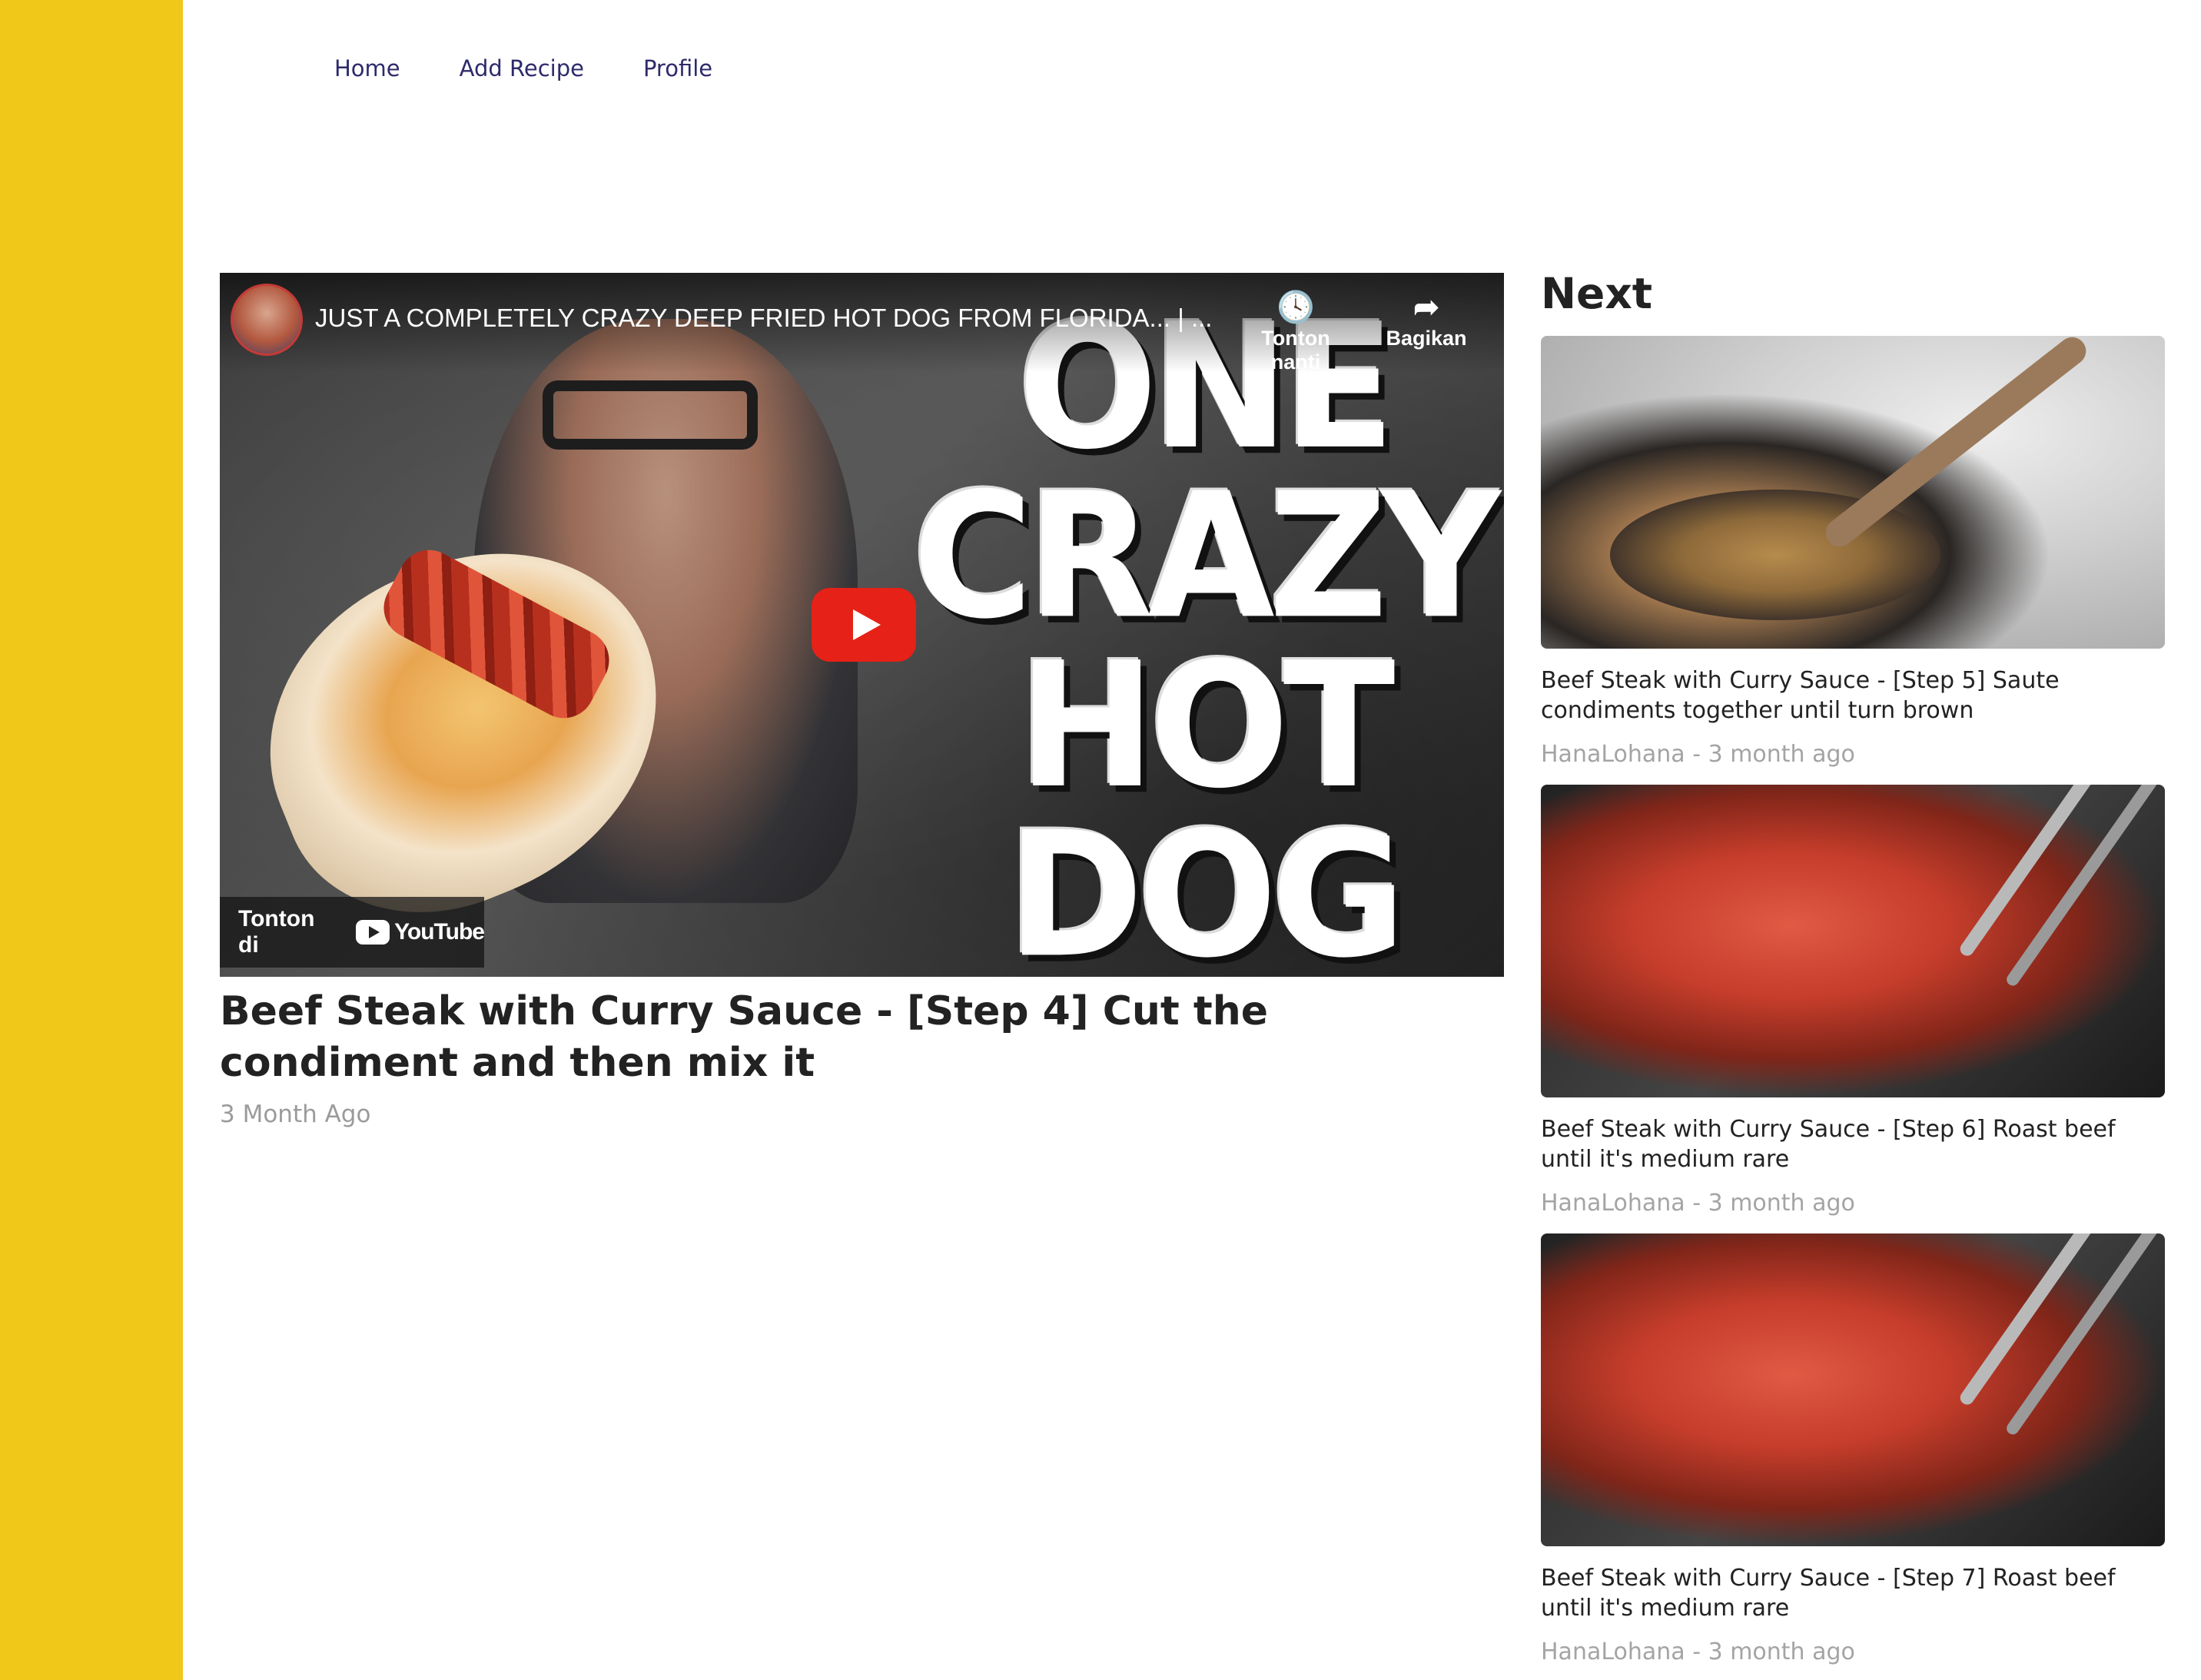  I want to click on play-button, so click(864, 625).